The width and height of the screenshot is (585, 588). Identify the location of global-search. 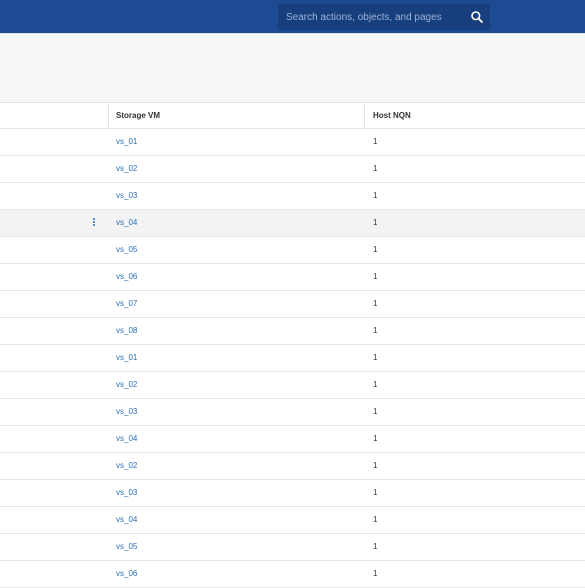
(384, 17).